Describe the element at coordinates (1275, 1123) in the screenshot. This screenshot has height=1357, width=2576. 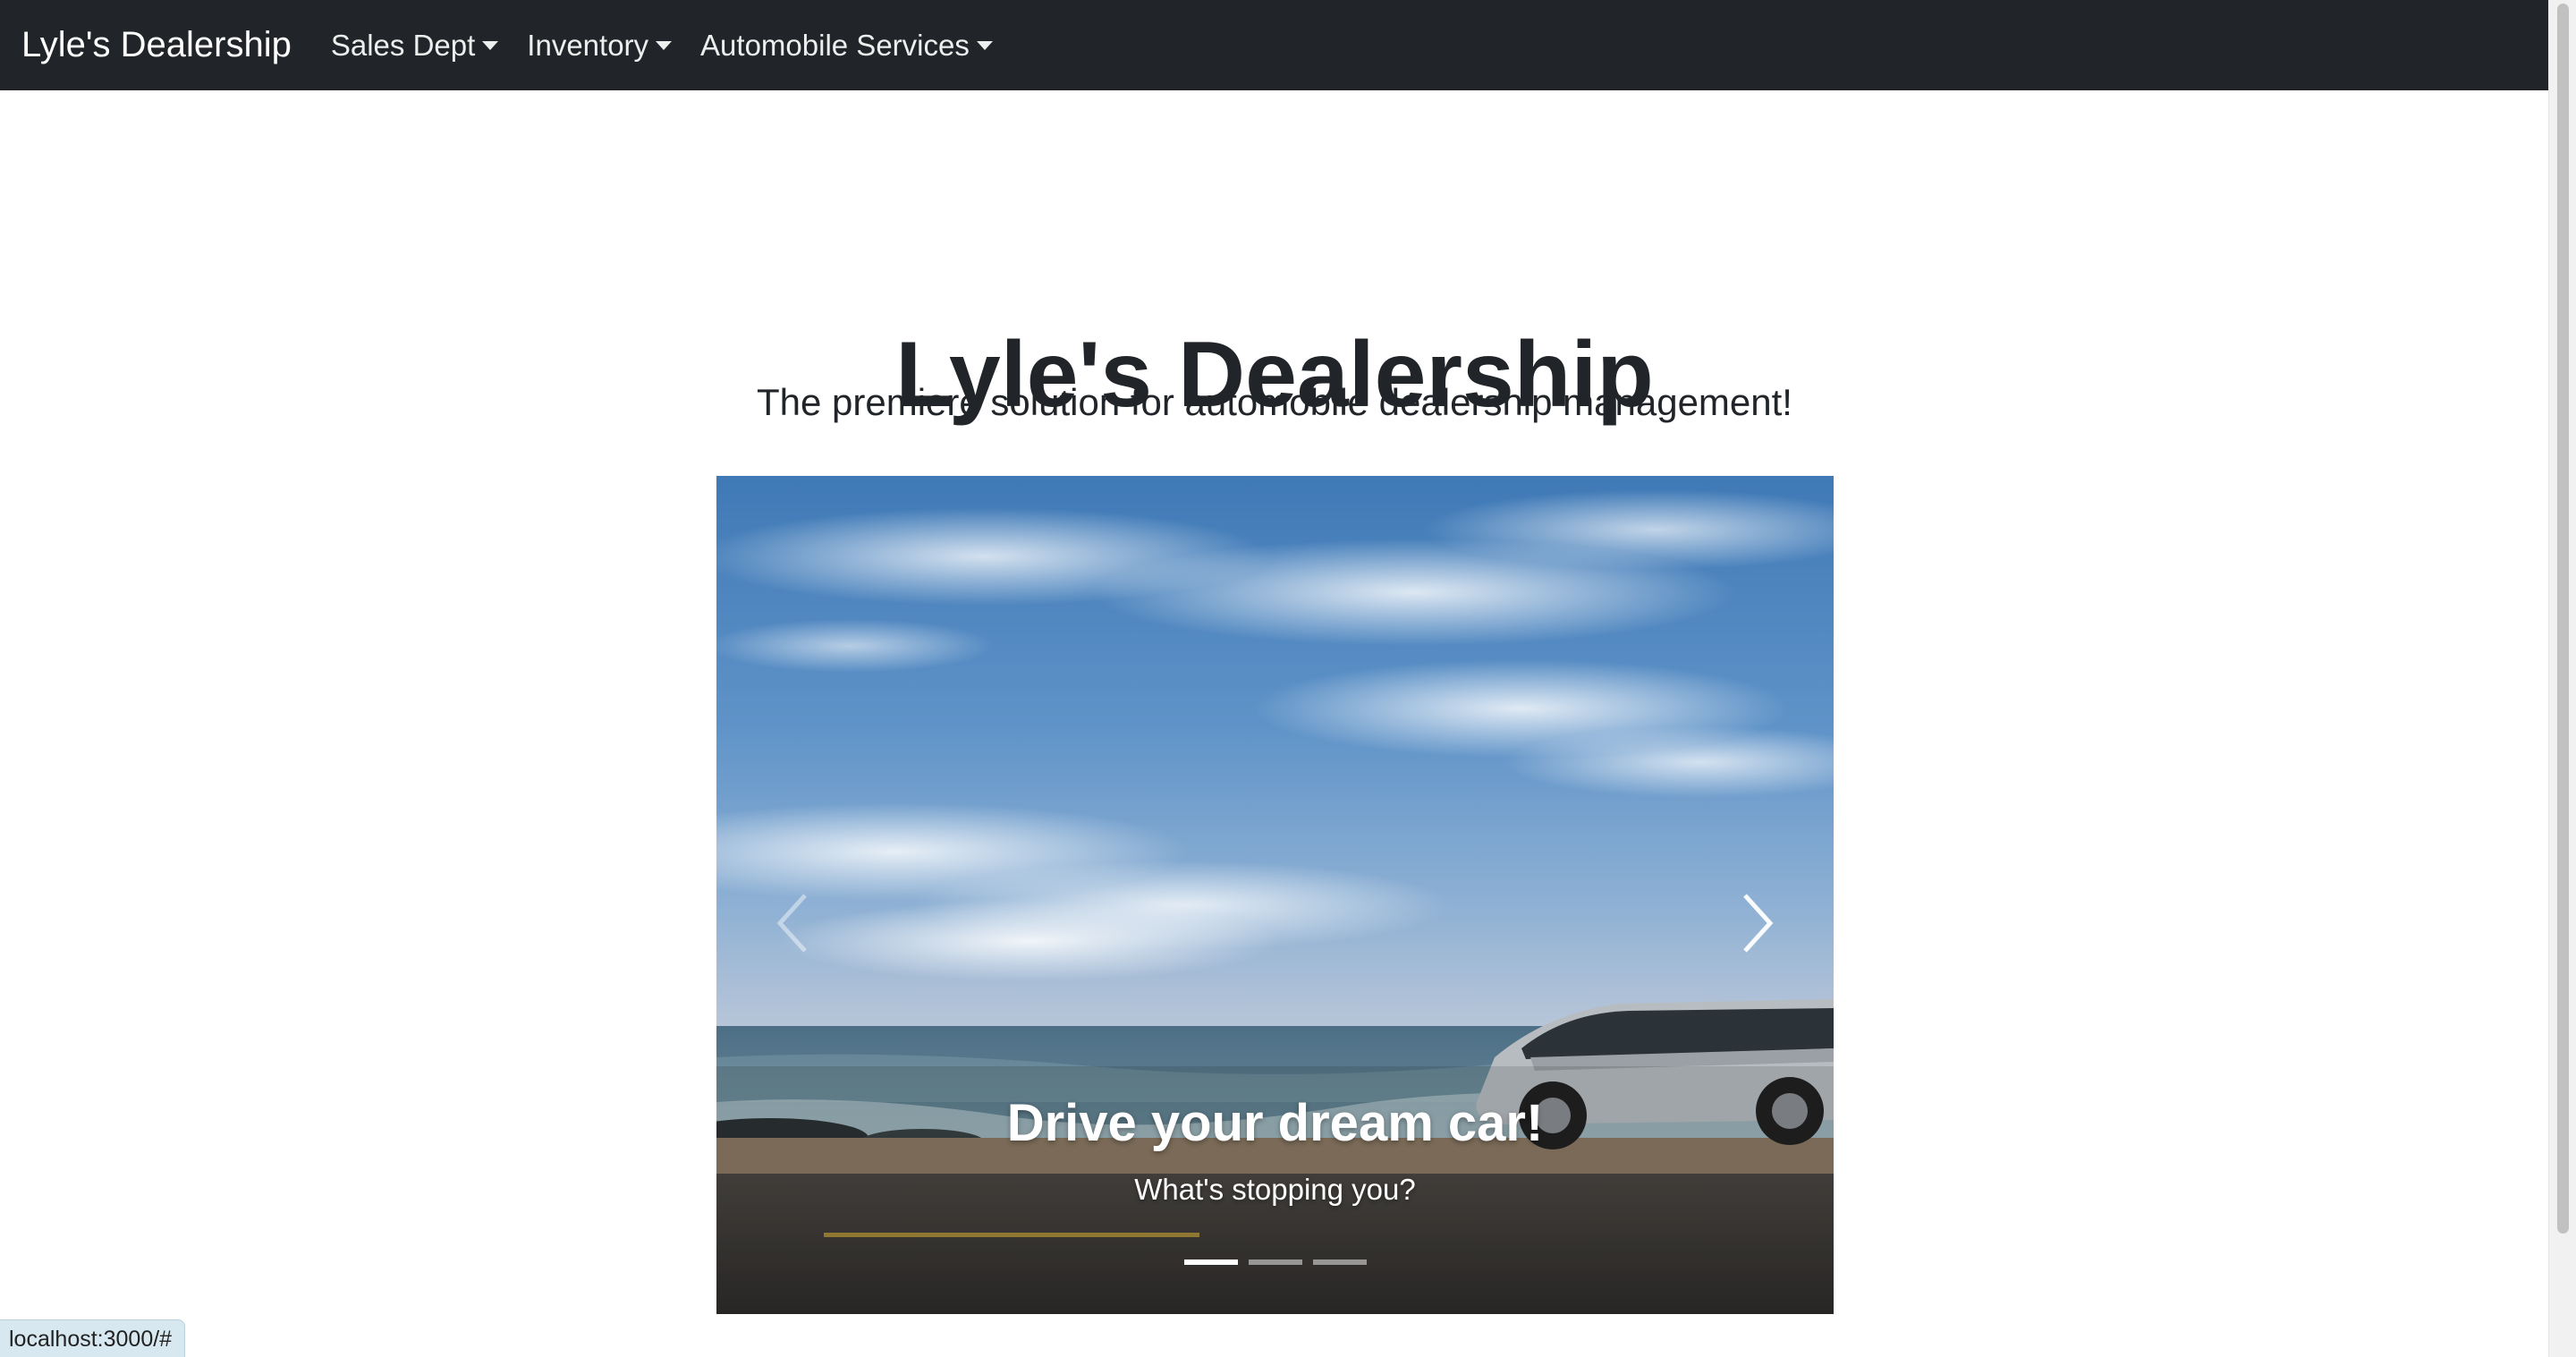
I see `carousel-caption-title: Drive your dream car!` at that location.